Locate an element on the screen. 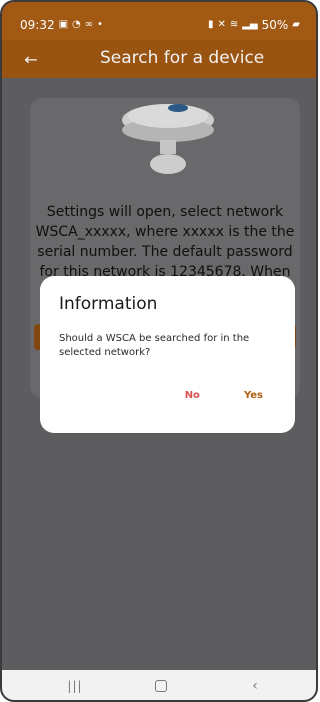 The width and height of the screenshot is (320, 702). home-icon is located at coordinates (161, 686).